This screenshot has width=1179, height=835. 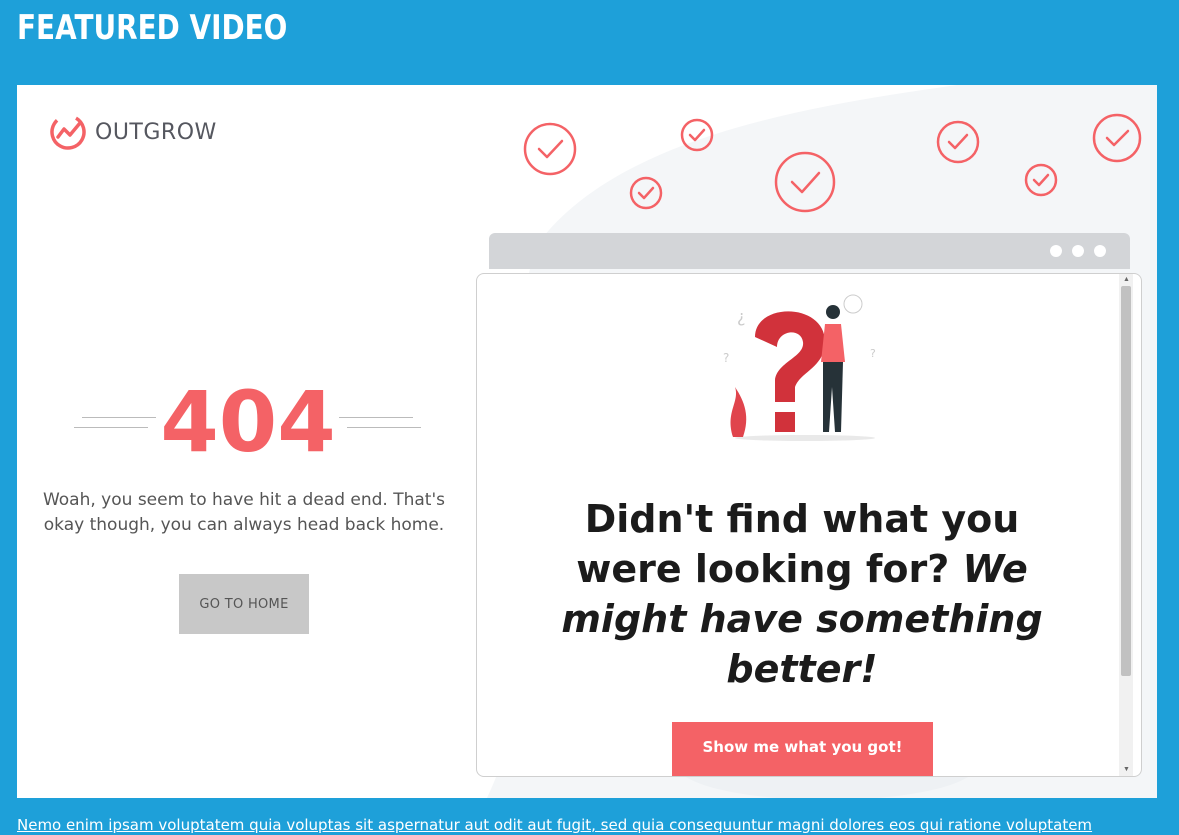 What do you see at coordinates (1126, 770) in the screenshot?
I see `scroll-down-icon: ▼` at bounding box center [1126, 770].